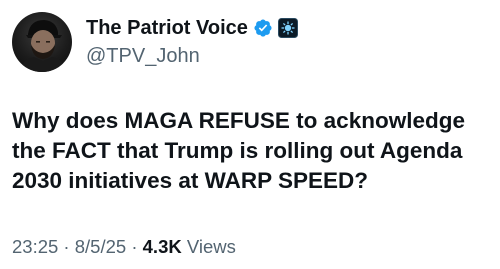 This screenshot has height=269, width=500. I want to click on display-name: The Patriot Voice, so click(167, 28).